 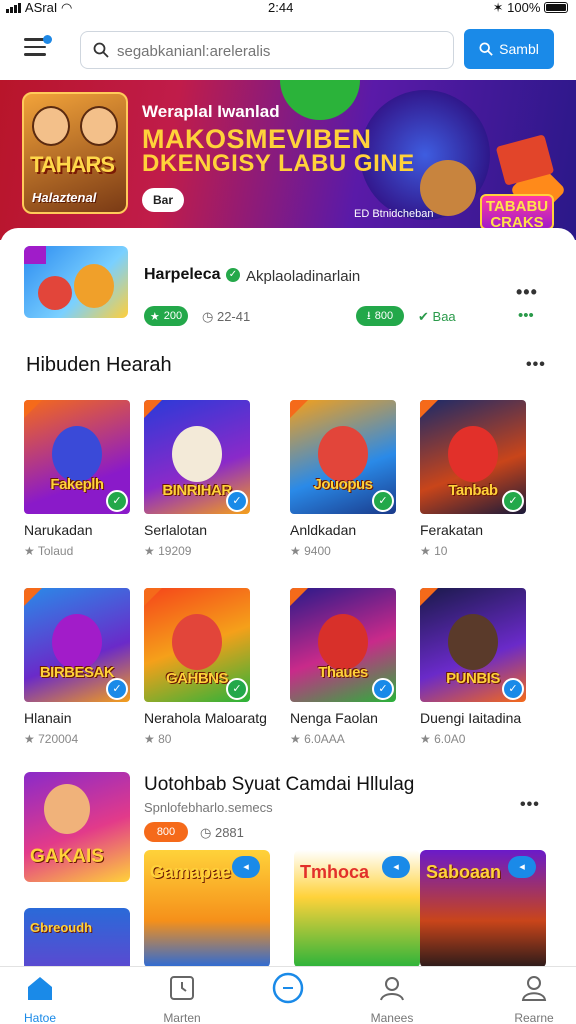 I want to click on tab-manees: Manees, so click(x=392, y=998).